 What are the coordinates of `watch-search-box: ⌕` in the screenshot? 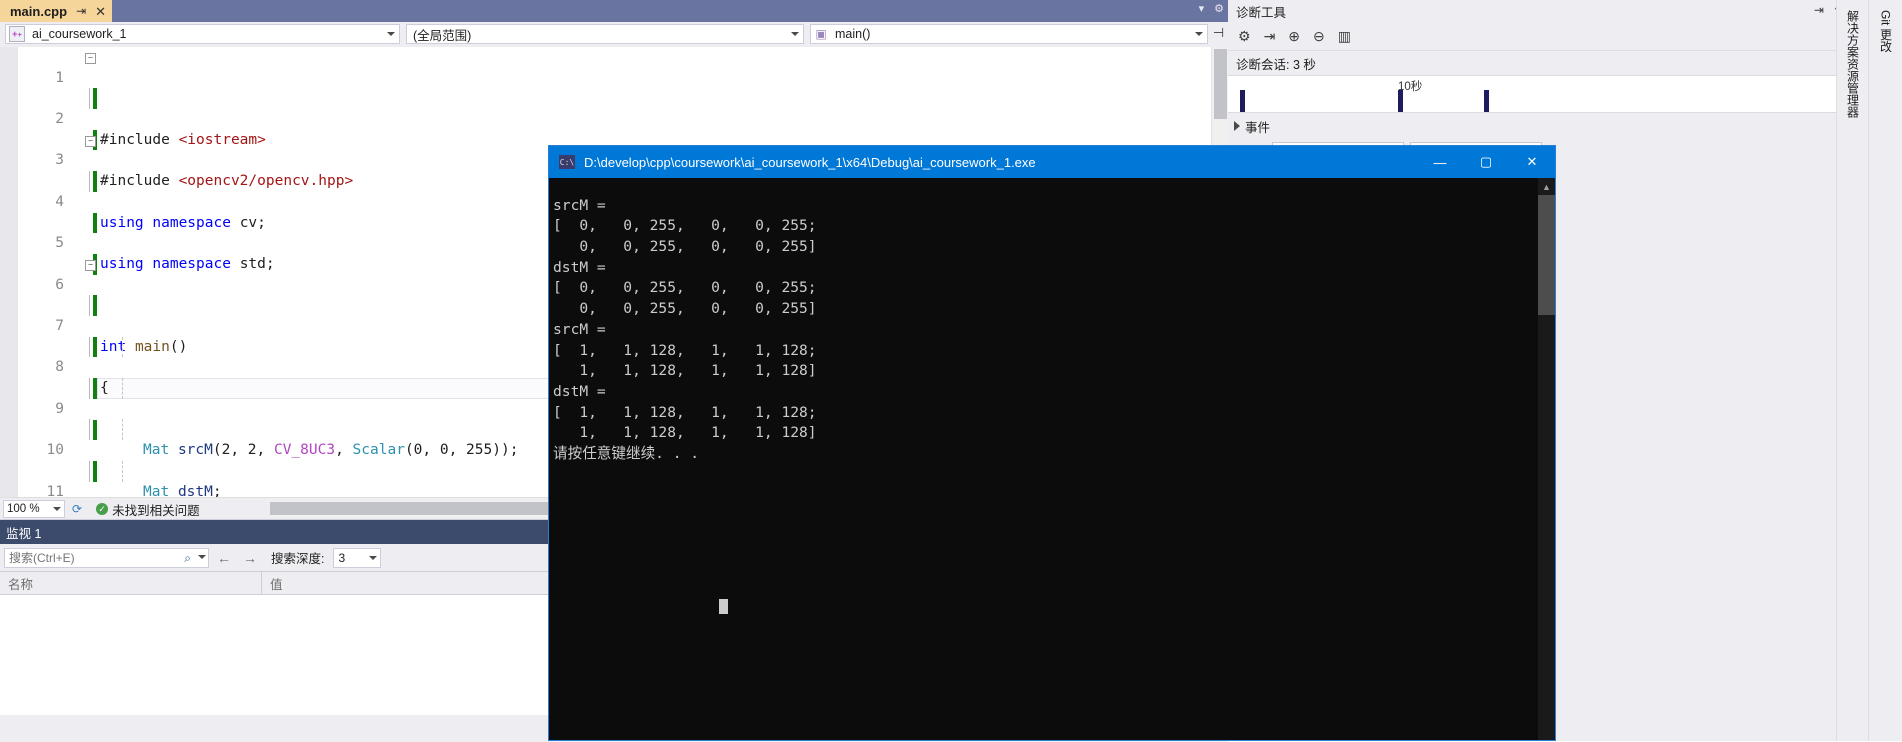 It's located at (106, 557).